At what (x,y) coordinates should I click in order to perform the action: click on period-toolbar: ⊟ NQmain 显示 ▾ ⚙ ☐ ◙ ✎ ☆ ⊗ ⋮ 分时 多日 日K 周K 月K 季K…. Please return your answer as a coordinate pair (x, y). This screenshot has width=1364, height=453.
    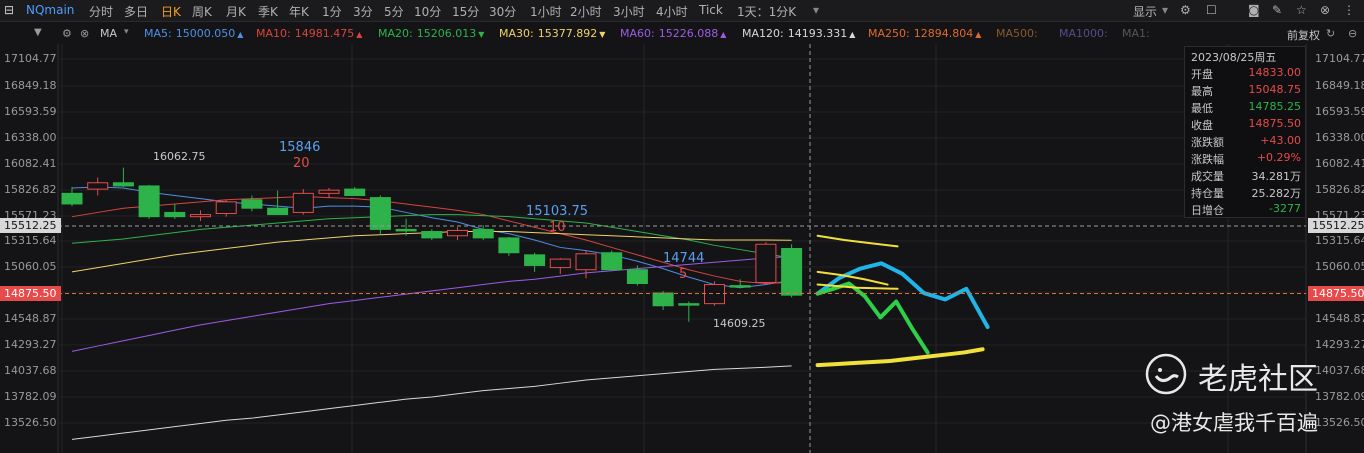
    Looking at the image, I should click on (682, 11).